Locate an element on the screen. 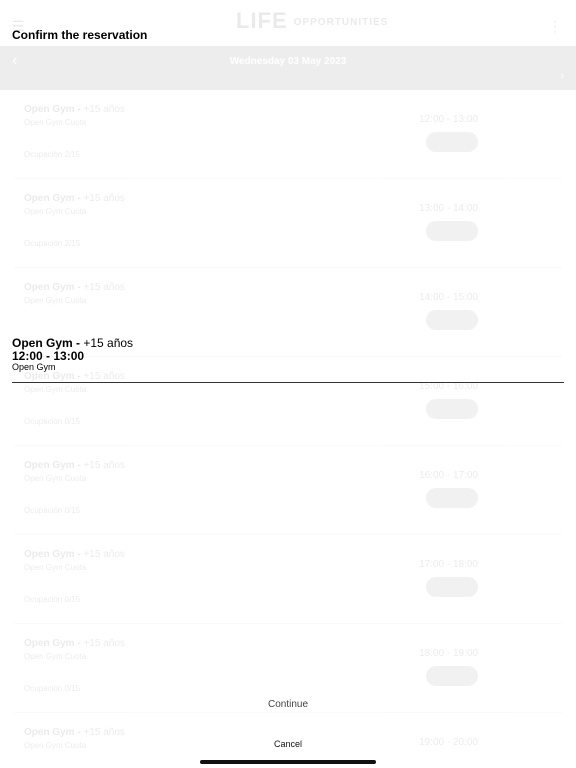  app-logo: LIFE OPPORTUNITIES is located at coordinates (312, 20).